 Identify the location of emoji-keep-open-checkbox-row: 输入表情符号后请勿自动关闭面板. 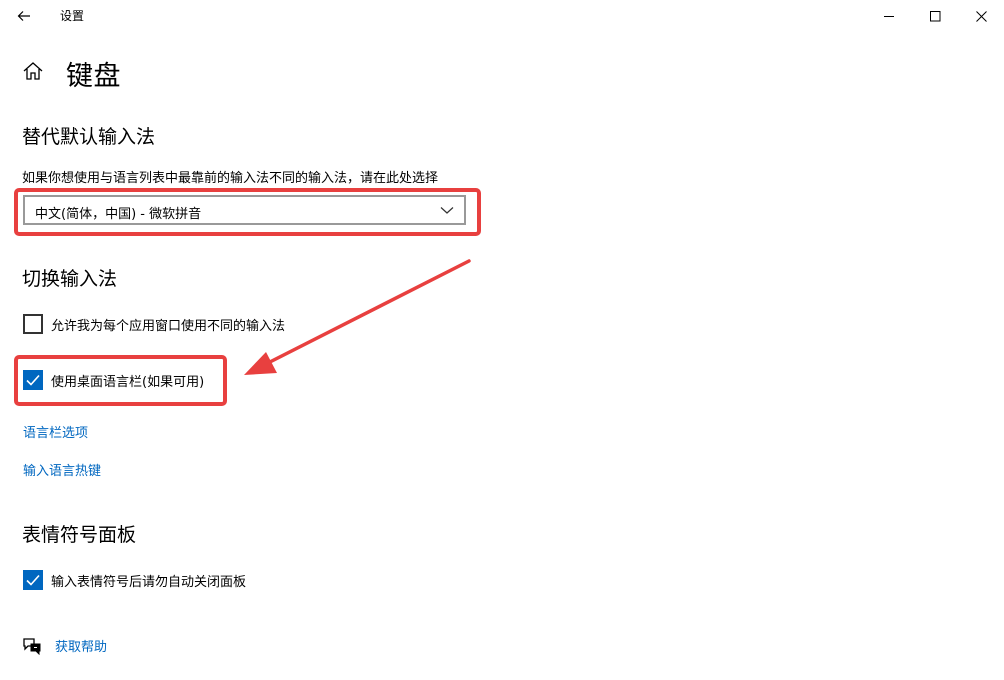
(134, 580).